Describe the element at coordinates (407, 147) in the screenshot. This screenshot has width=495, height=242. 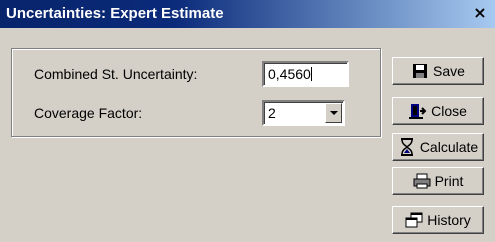
I see `hourglass-icon` at that location.